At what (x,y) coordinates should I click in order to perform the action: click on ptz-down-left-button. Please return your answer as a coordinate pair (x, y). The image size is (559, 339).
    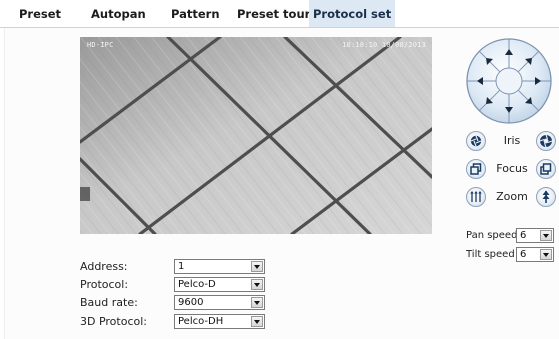
    Looking at the image, I should click on (487, 103).